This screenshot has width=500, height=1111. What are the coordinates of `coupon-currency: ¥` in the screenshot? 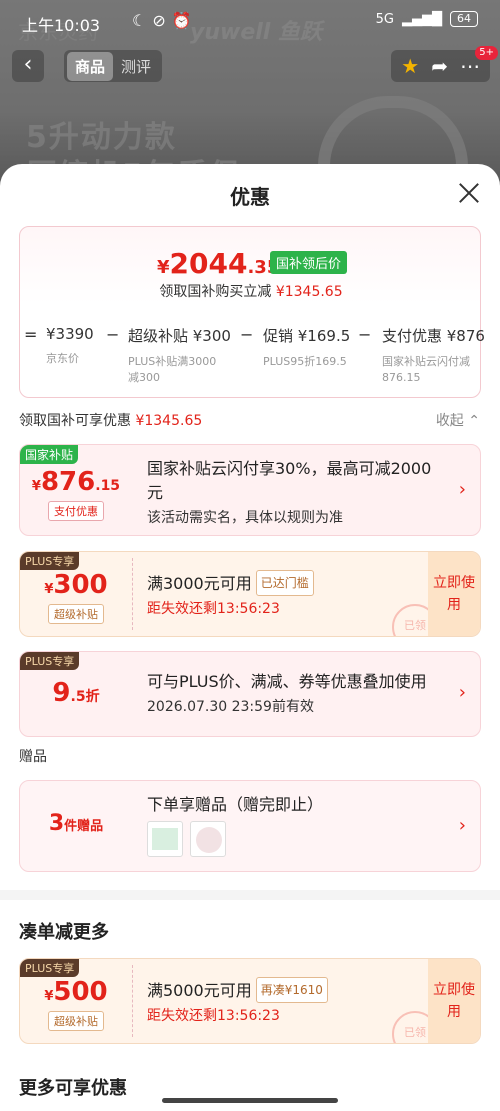 It's located at (36, 486).